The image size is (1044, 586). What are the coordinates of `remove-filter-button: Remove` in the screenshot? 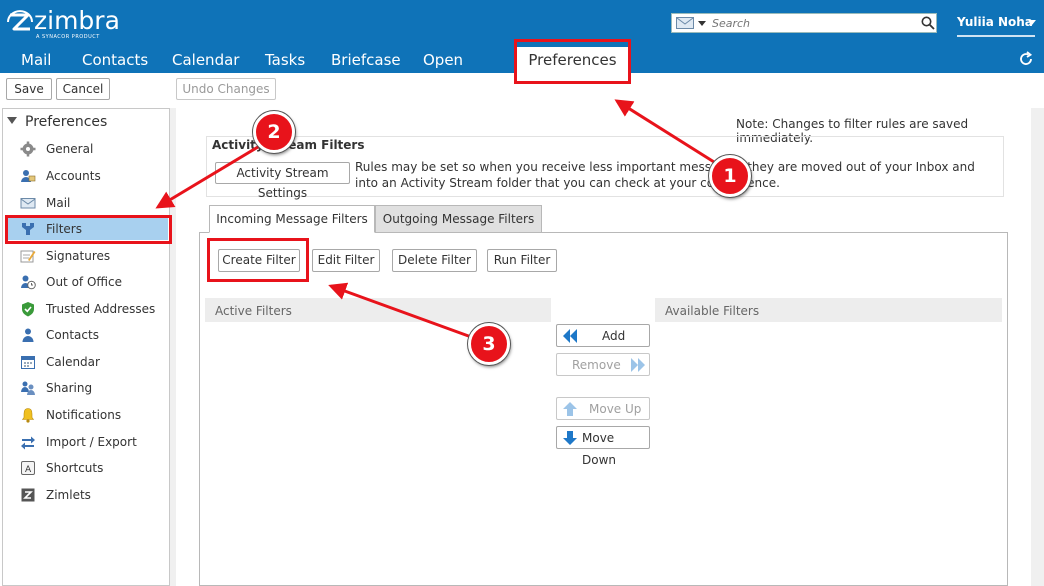 It's located at (603, 364).